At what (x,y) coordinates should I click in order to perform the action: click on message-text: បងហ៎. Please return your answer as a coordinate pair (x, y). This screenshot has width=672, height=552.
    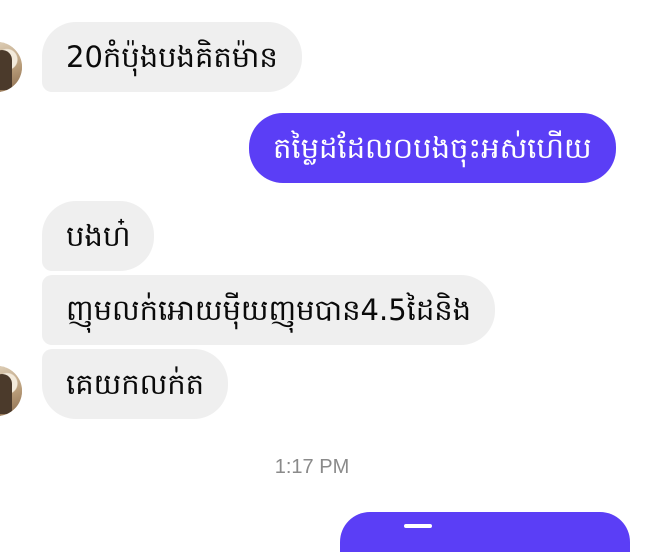
    Looking at the image, I should click on (98, 236).